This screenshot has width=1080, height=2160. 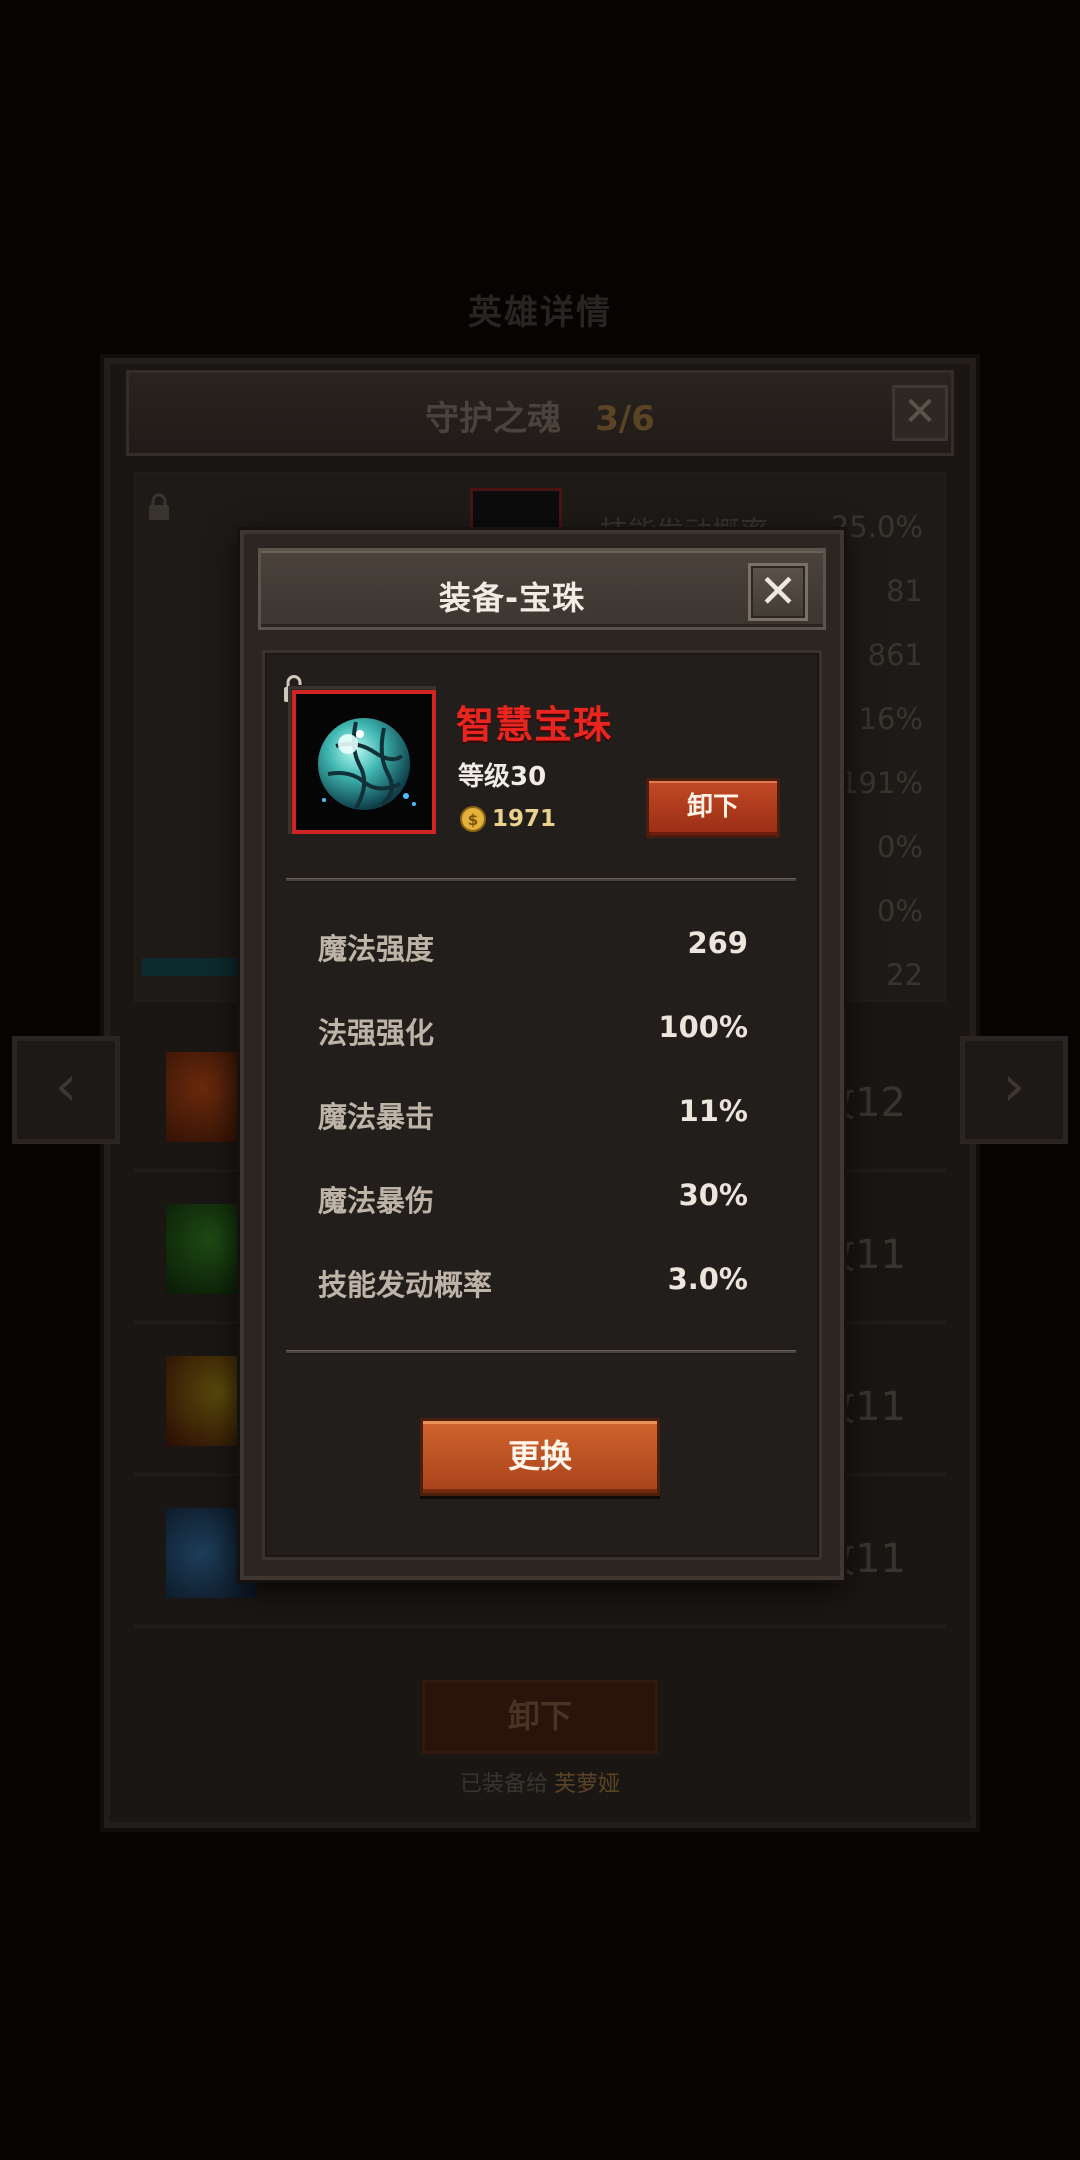 I want to click on background-panel-title: 守护之魂 3/6, so click(x=540, y=415).